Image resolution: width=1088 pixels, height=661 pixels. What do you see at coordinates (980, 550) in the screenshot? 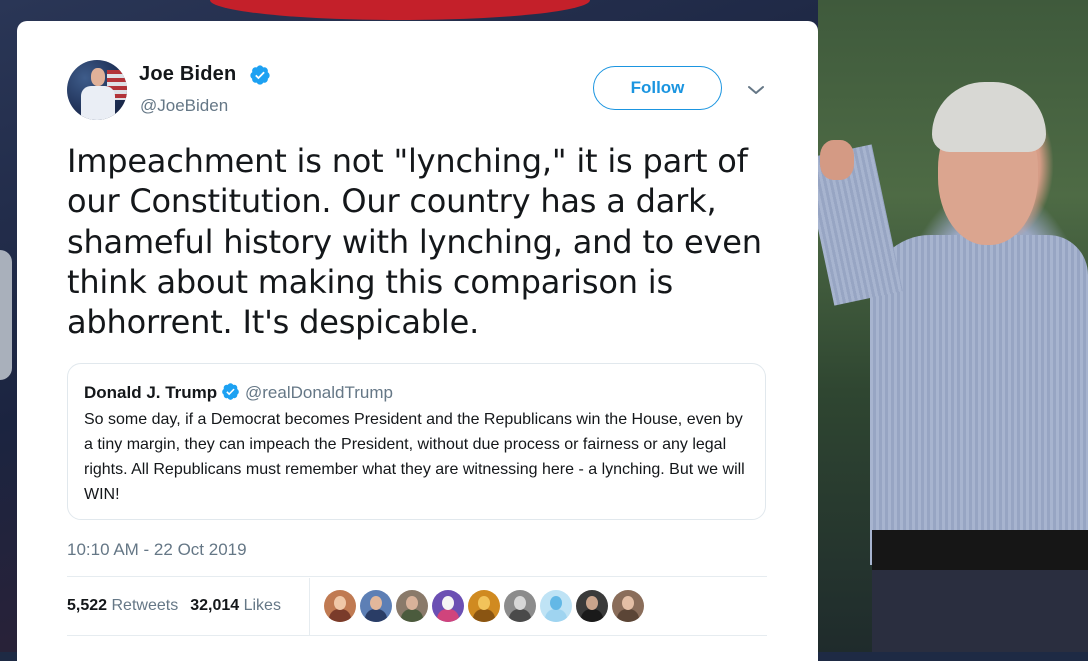
I see `photo-belt` at bounding box center [980, 550].